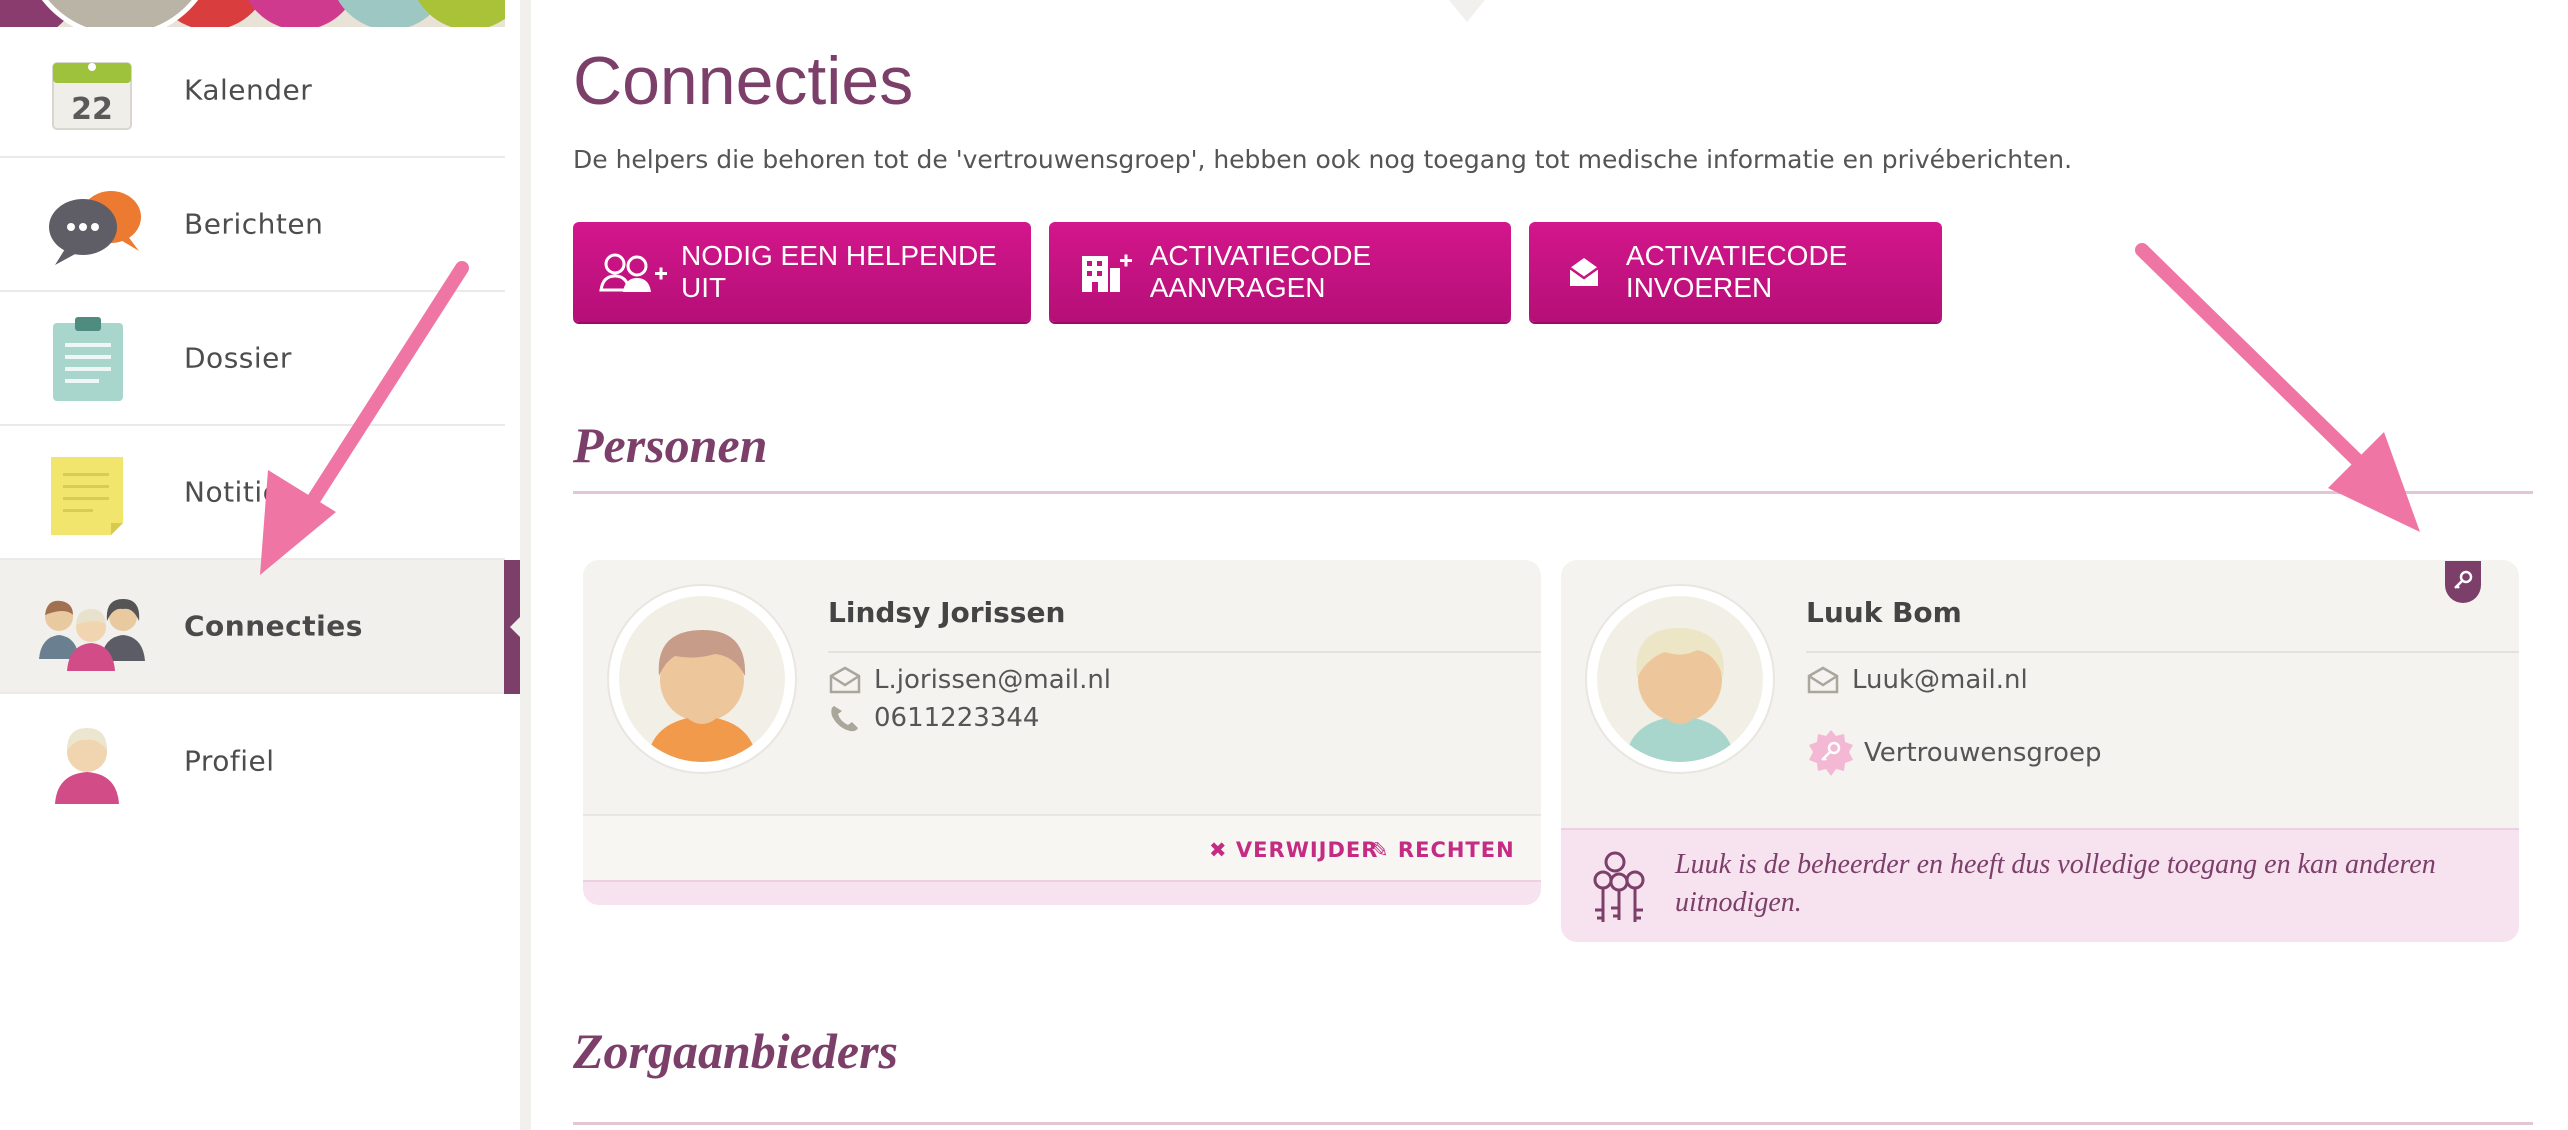 The width and height of the screenshot is (2568, 1130). I want to click on request-activation-code-label: ACTIVATIECODE AANVRAGEN, so click(1260, 271).